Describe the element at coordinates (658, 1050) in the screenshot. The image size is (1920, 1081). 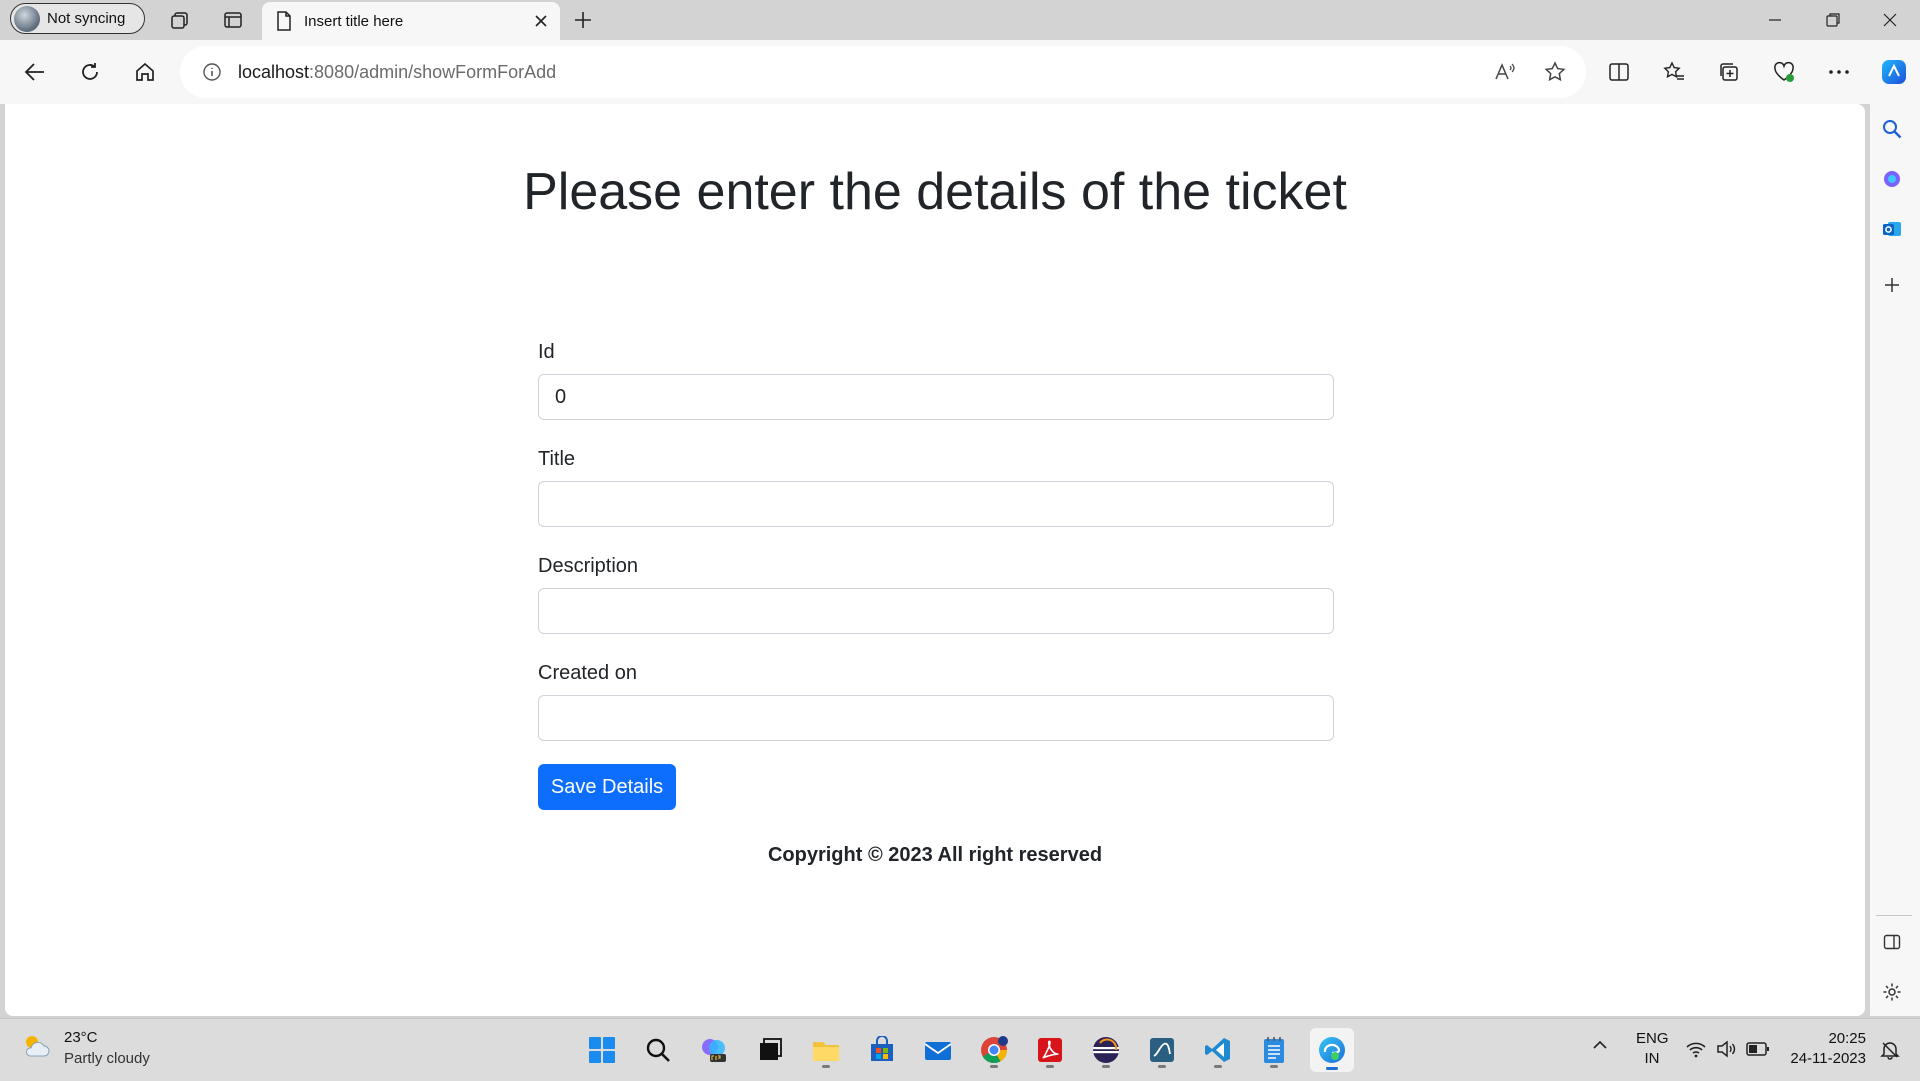
I see `taskbar-search-icon` at that location.